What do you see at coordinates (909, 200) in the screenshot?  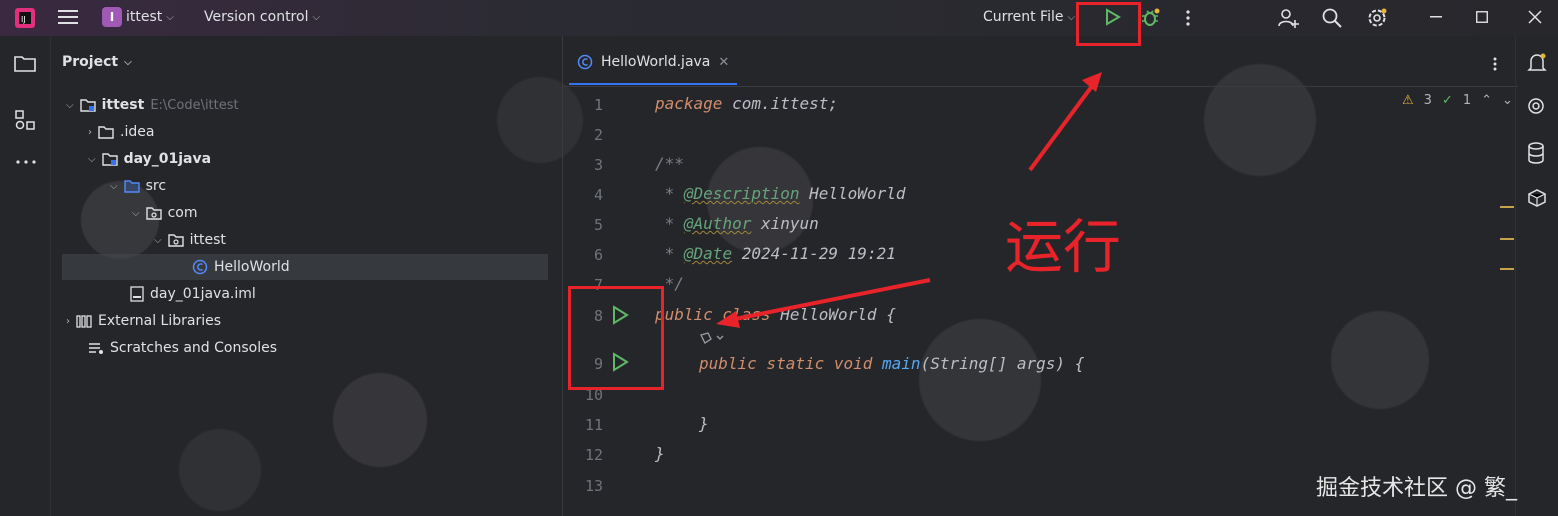 I see `annotation-arrows` at bounding box center [909, 200].